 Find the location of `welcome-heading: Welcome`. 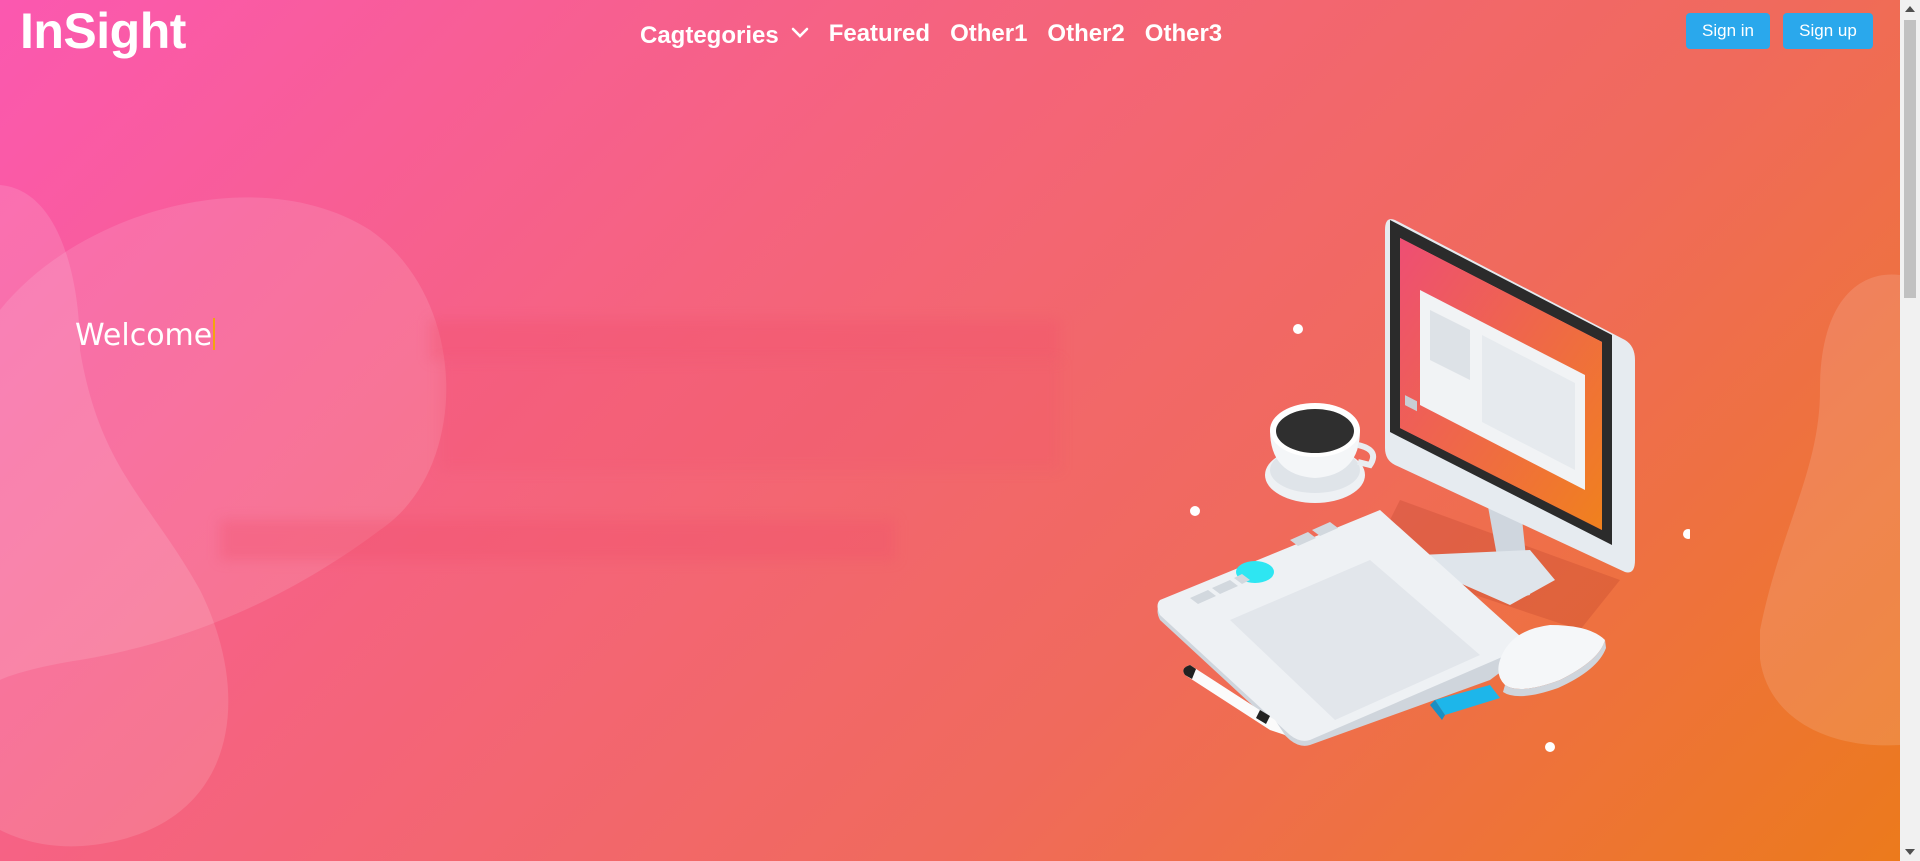

welcome-heading: Welcome is located at coordinates (145, 335).